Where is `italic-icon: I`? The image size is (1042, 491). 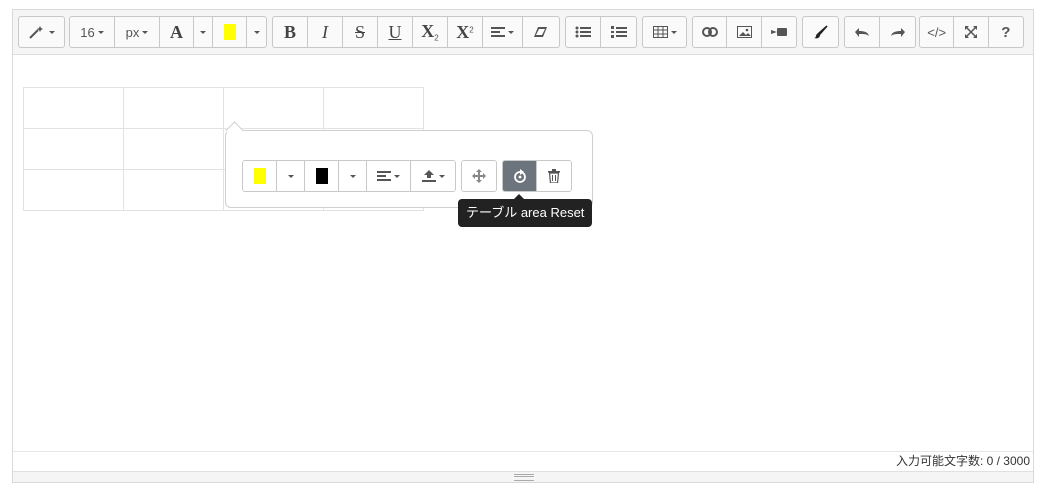 italic-icon: I is located at coordinates (325, 31).